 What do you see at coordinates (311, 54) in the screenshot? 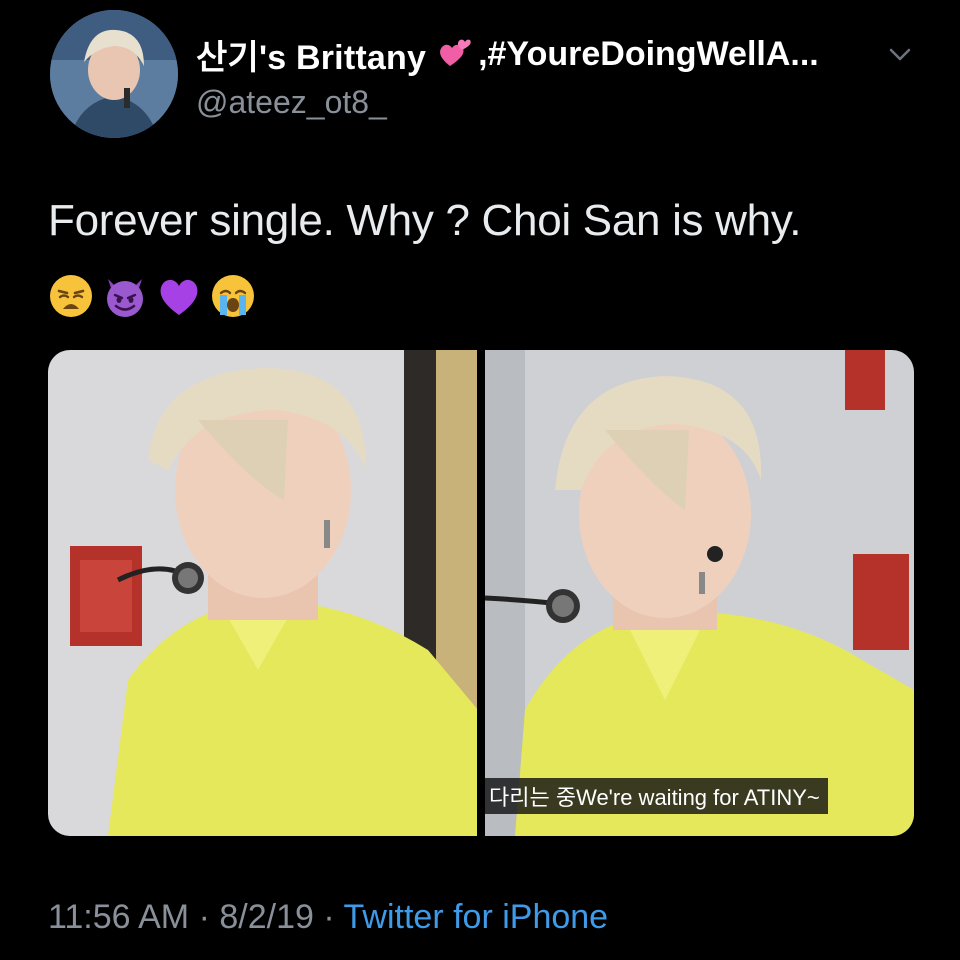
I see `display-name: 산기's Brittany` at bounding box center [311, 54].